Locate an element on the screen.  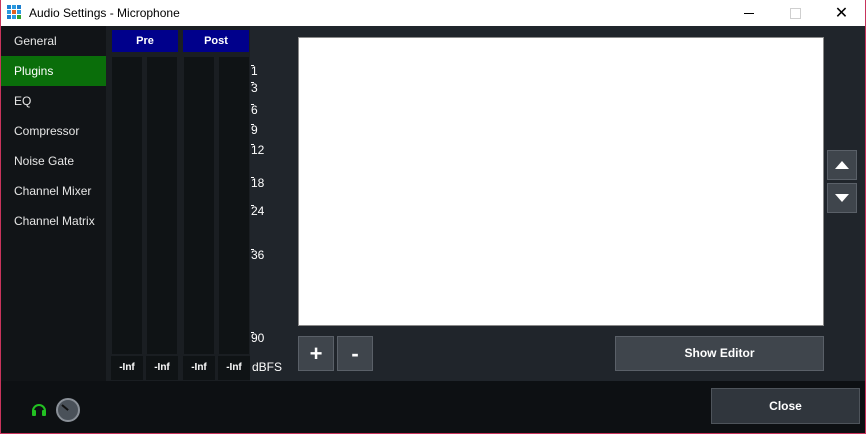
add-plugin-button: + is located at coordinates (316, 353).